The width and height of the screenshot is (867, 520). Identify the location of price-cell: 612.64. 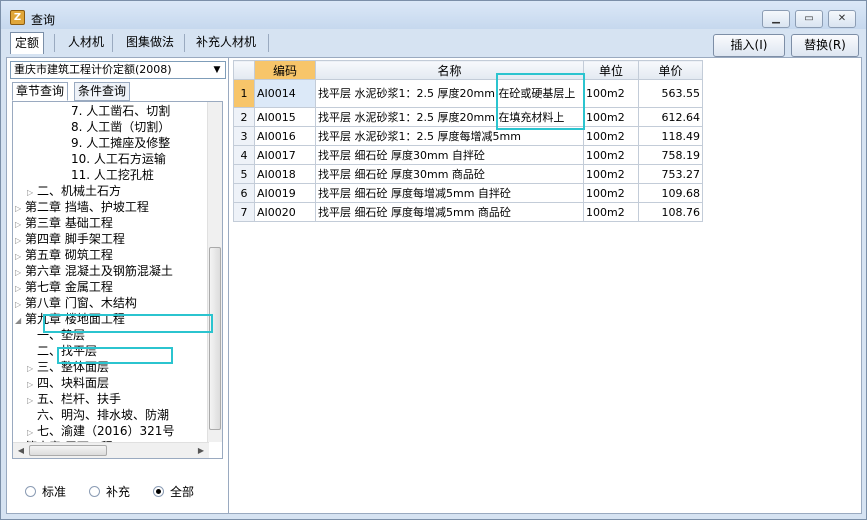
(670, 117).